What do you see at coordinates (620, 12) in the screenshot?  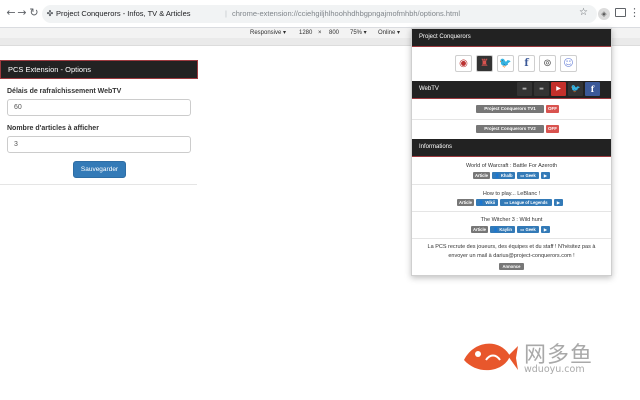 I see `cast-icon` at bounding box center [620, 12].